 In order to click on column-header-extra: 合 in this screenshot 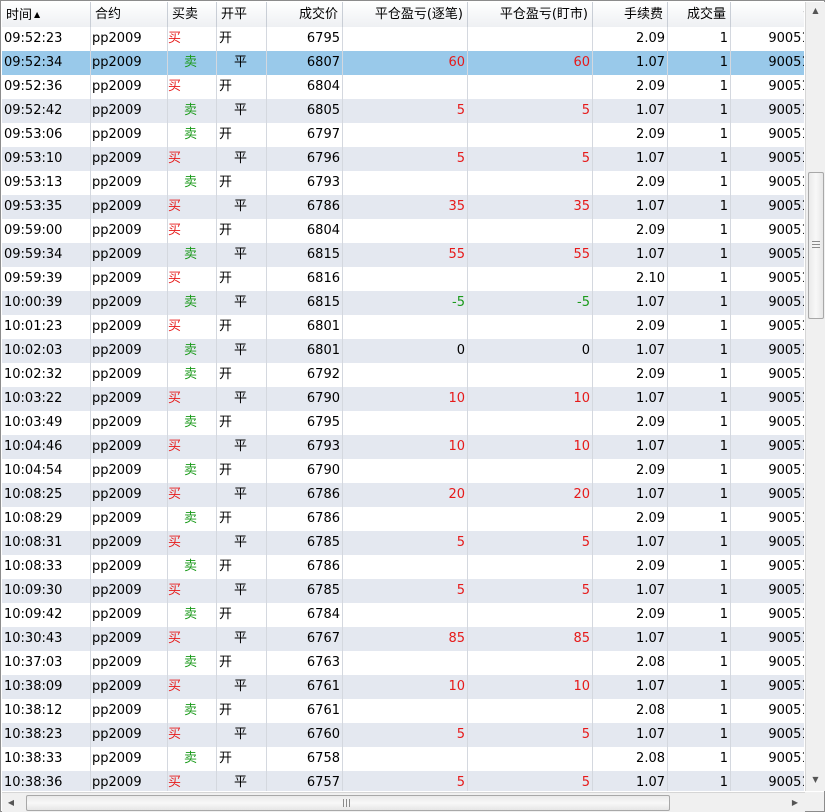, I will do `click(767, 14)`.